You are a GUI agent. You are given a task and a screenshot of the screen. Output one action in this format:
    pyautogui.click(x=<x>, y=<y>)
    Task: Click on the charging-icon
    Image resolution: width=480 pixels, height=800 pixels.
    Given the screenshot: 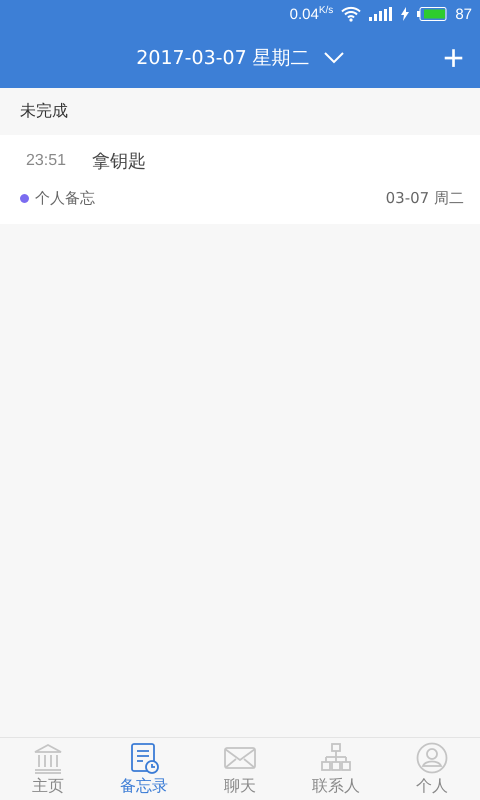 What is the action you would take?
    pyautogui.click(x=405, y=14)
    